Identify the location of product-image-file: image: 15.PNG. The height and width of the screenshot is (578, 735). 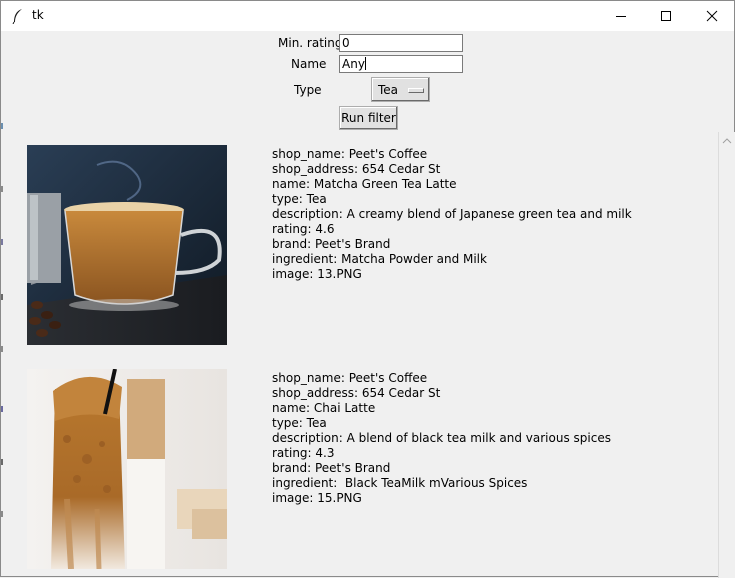
(317, 498).